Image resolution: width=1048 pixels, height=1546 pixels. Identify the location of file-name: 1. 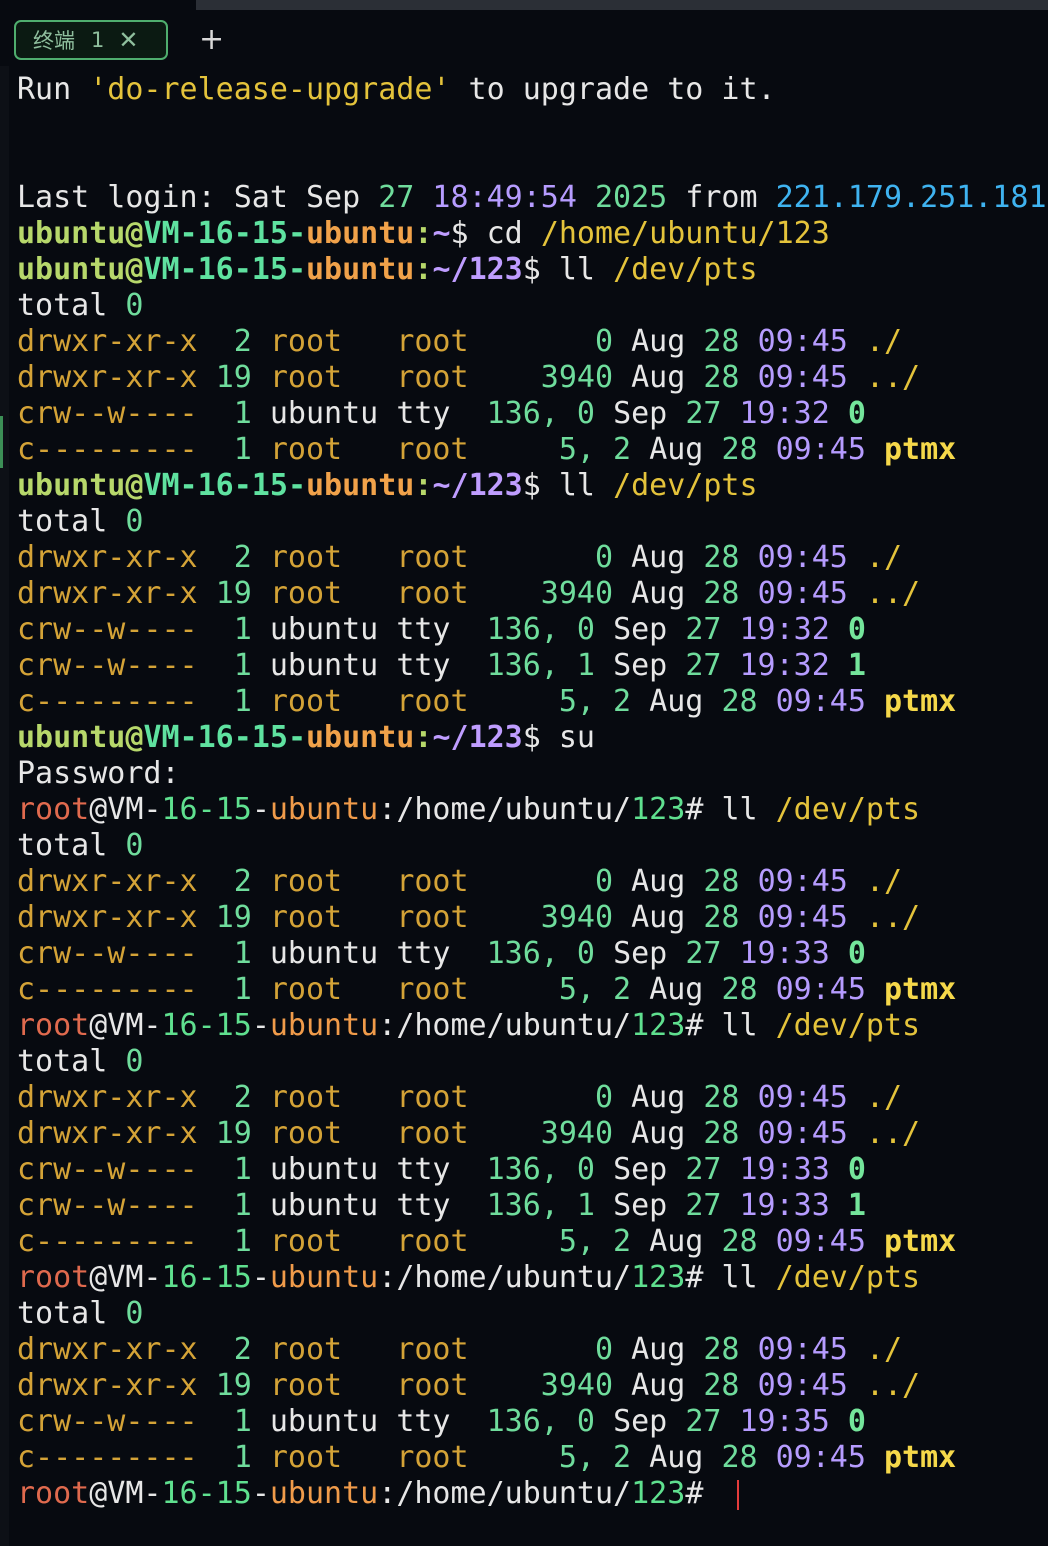
(856, 665).